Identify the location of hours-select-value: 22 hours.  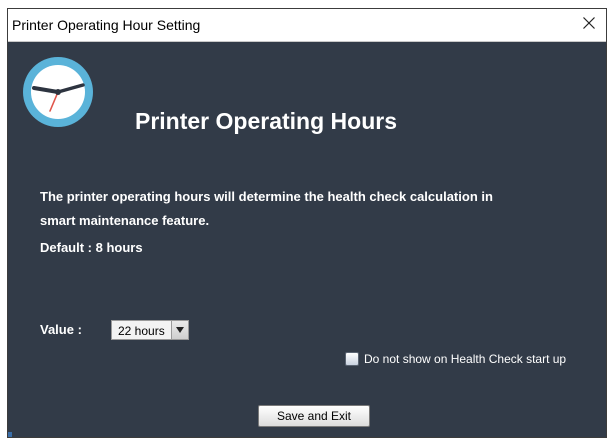
(141, 331).